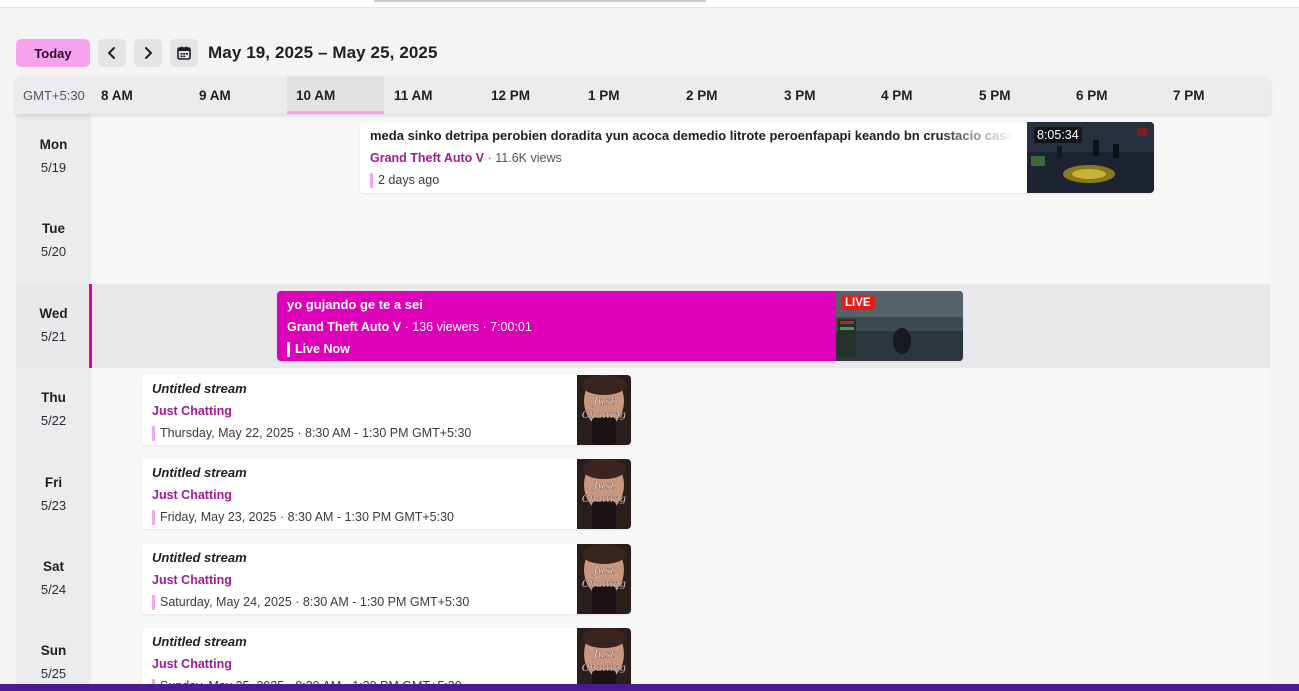  What do you see at coordinates (445, 327) in the screenshot?
I see `viewer-count: 136 viewers` at bounding box center [445, 327].